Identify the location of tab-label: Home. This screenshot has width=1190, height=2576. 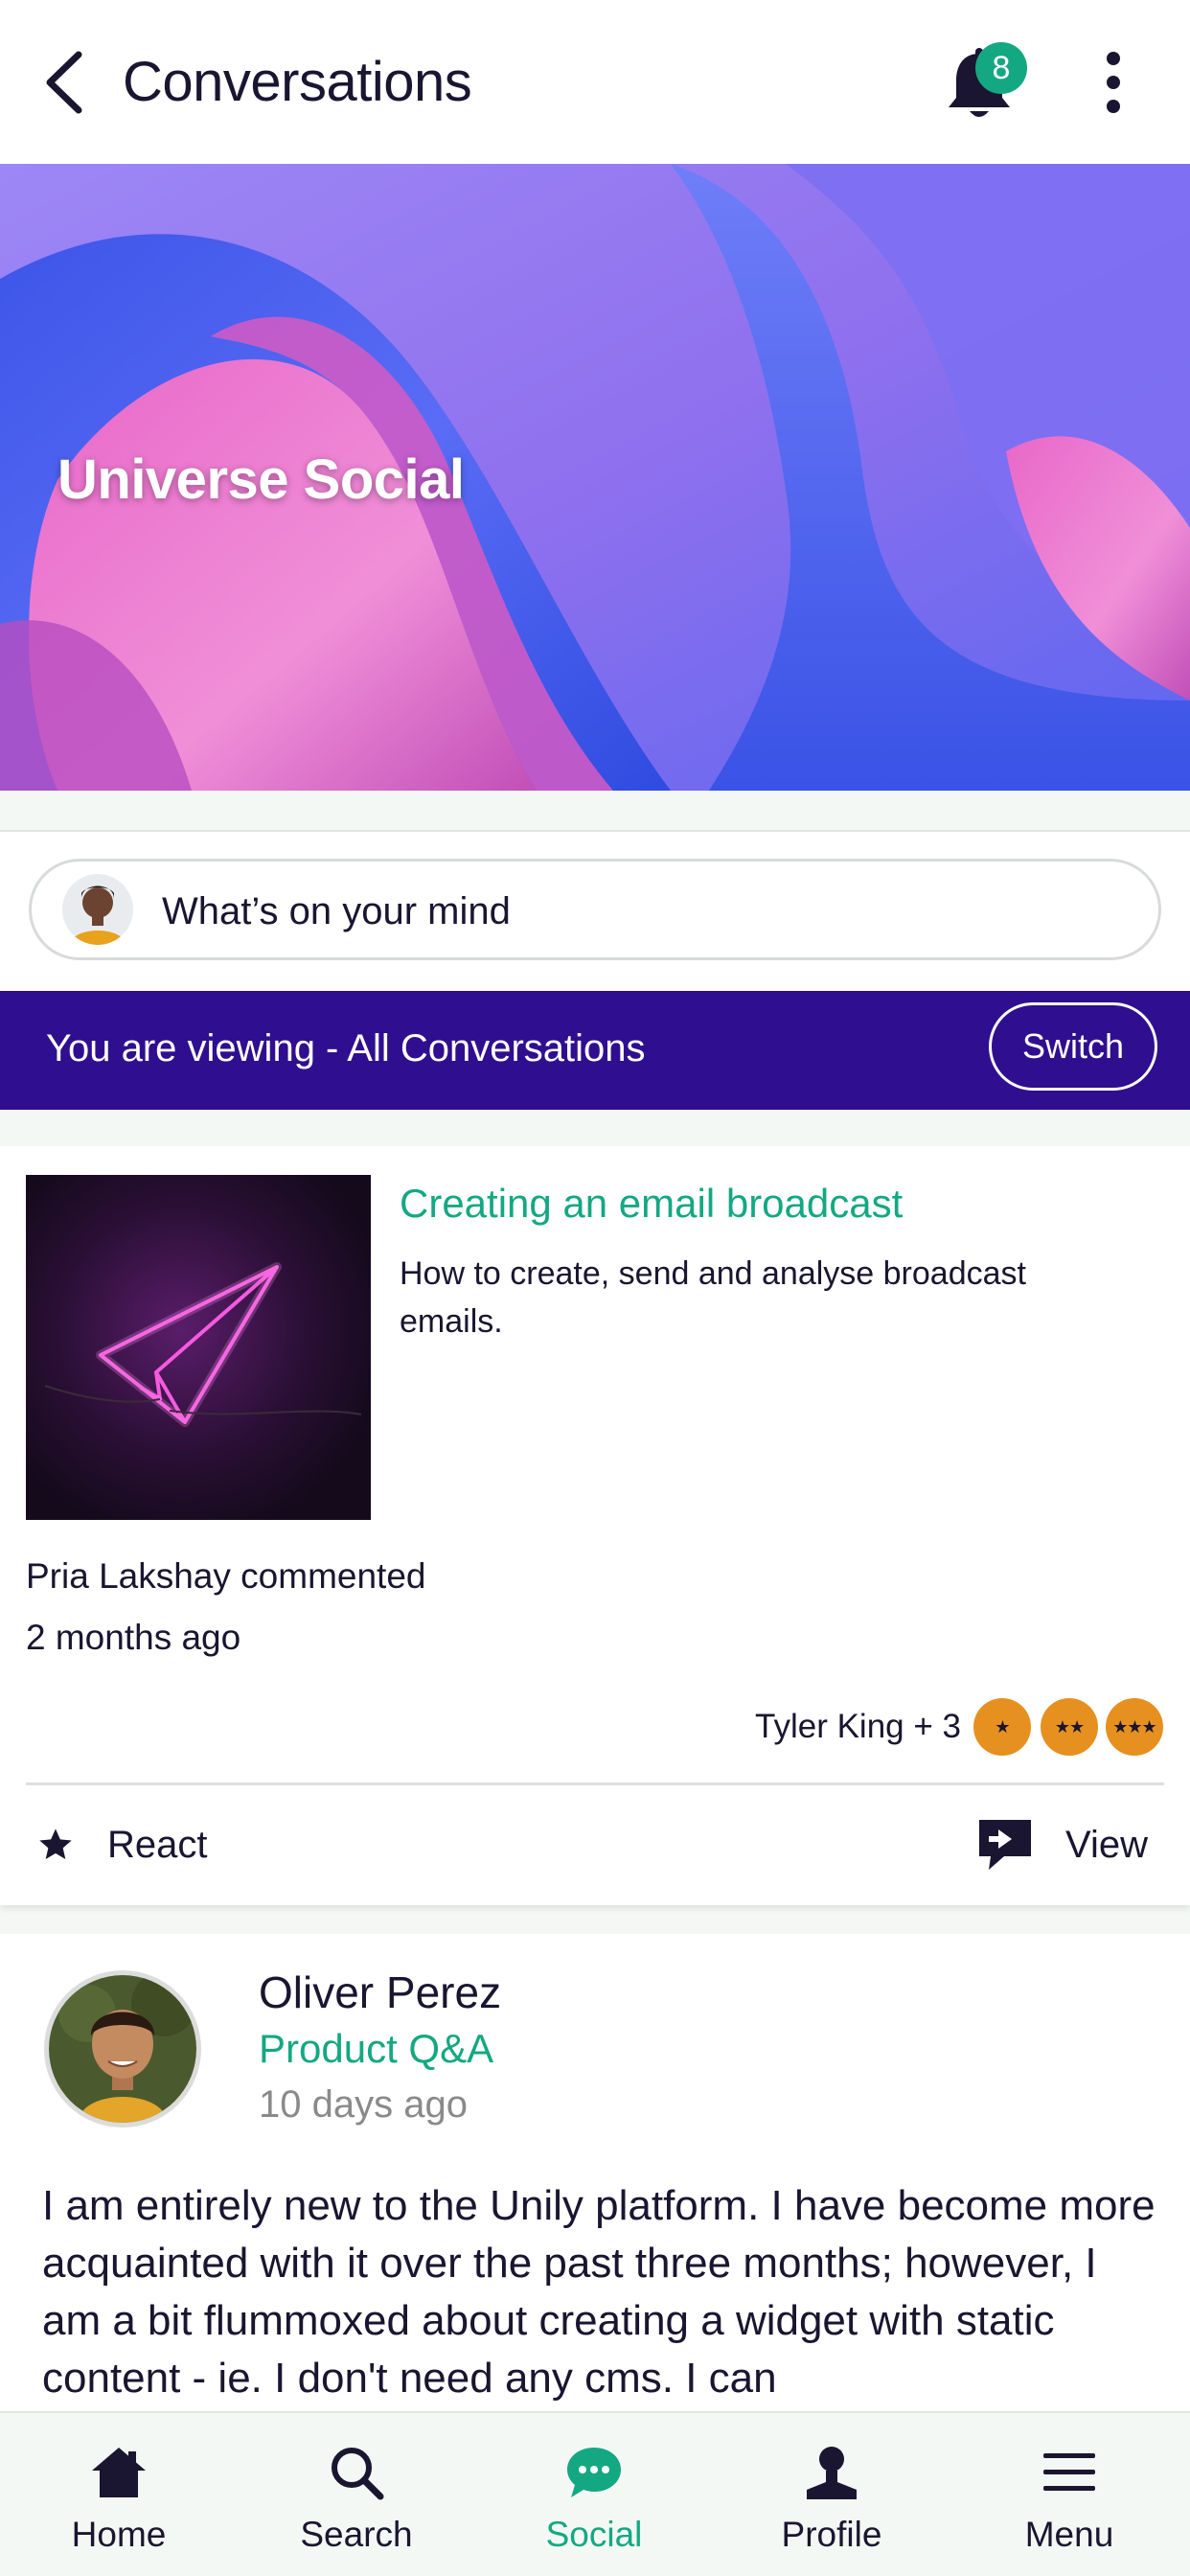
(119, 2534).